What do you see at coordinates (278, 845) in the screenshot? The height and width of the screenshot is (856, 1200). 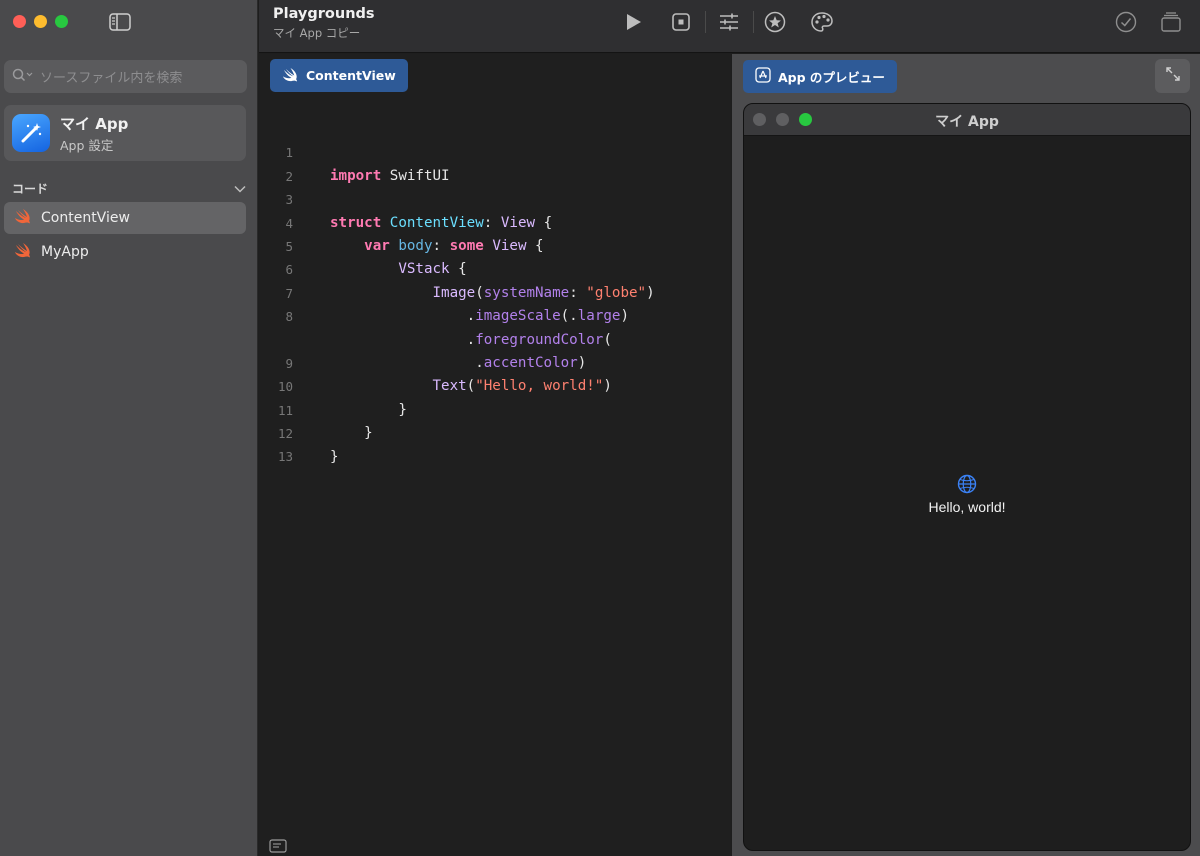 I see `console-icon` at bounding box center [278, 845].